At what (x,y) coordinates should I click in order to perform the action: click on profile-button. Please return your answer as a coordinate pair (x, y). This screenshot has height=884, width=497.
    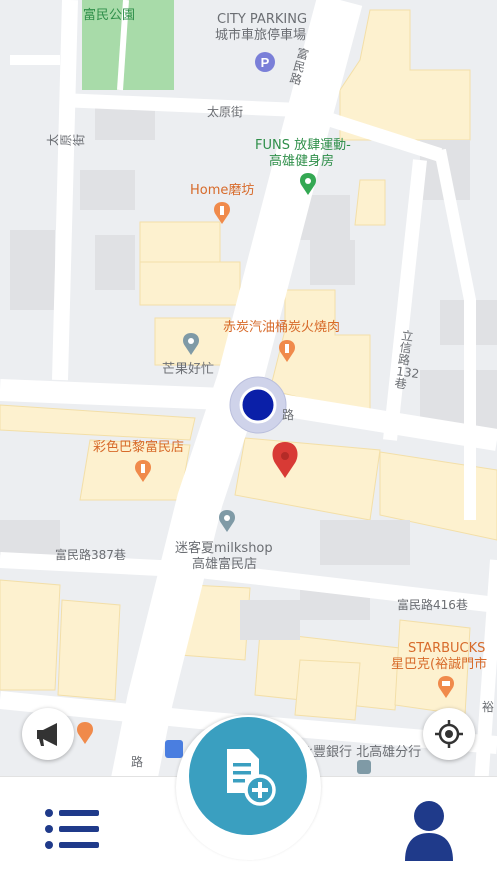
    Looking at the image, I should click on (429, 830).